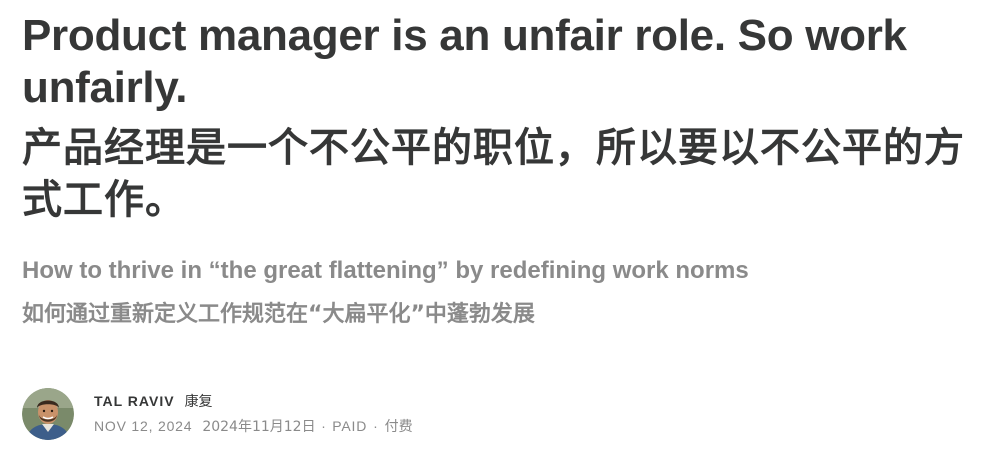 The image size is (982, 464). I want to click on author-avatar, so click(48, 414).